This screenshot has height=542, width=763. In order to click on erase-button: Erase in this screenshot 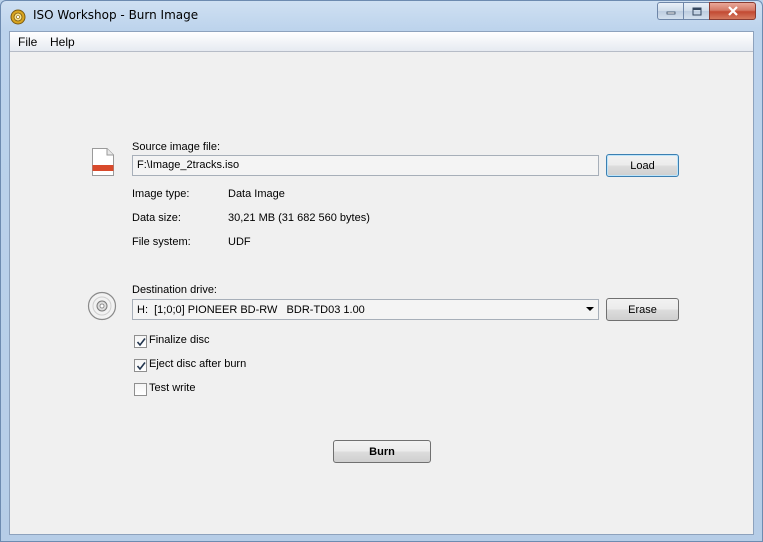, I will do `click(642, 309)`.